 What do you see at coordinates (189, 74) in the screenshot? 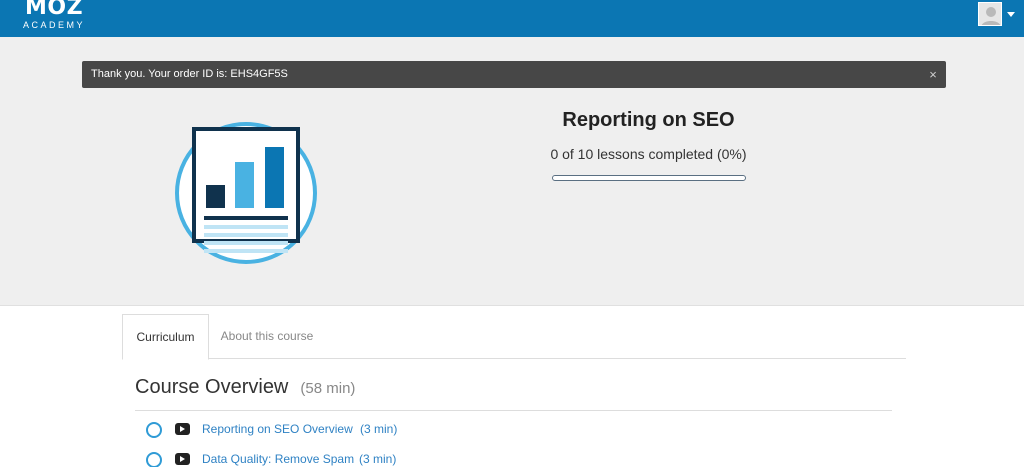
I see `alert-message: Thank you. Your order ID is: EHS4GF5S` at bounding box center [189, 74].